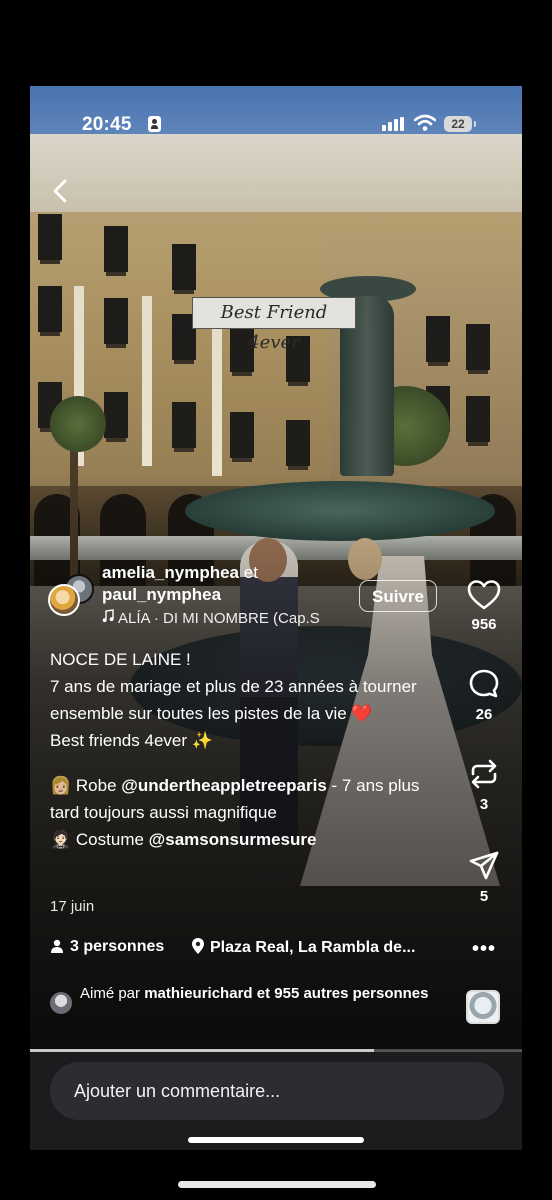  I want to click on more-icon: •••, so click(484, 949).